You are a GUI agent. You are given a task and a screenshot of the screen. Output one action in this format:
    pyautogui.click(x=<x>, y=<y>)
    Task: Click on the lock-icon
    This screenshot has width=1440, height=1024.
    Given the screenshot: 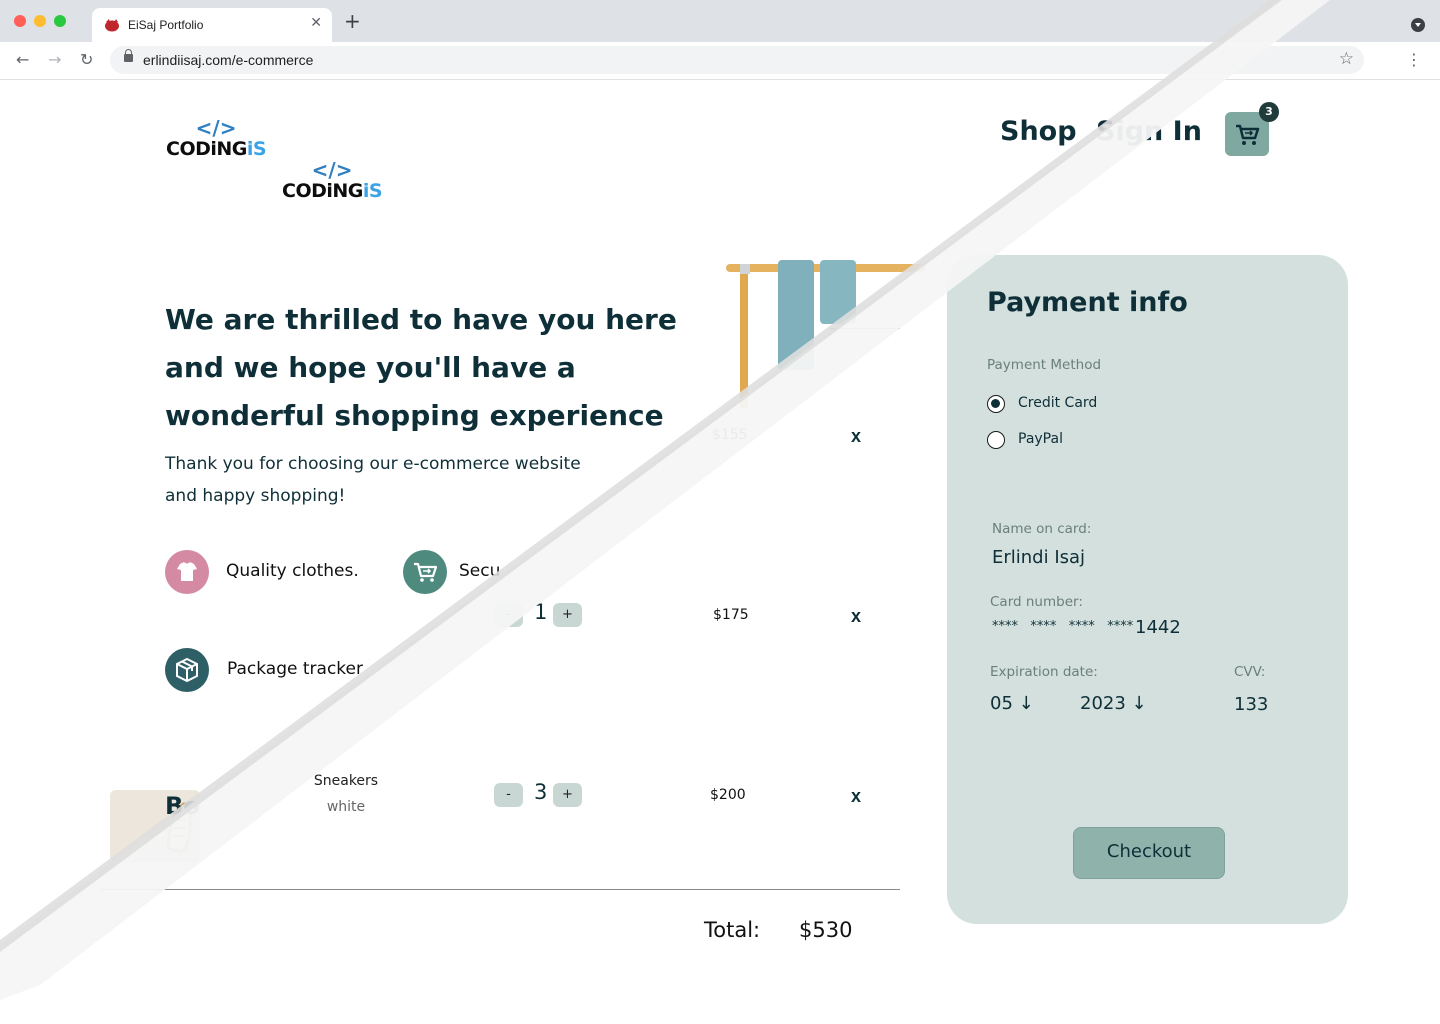 What is the action you would take?
    pyautogui.click(x=128, y=55)
    